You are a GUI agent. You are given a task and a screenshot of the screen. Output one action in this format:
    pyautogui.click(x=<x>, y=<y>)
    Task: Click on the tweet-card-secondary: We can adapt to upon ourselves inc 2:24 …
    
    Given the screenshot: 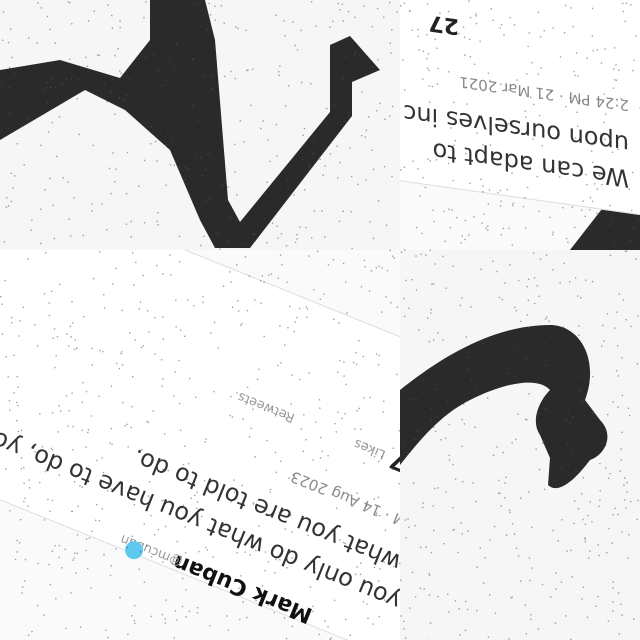 What is the action you would take?
    pyautogui.click(x=520, y=125)
    